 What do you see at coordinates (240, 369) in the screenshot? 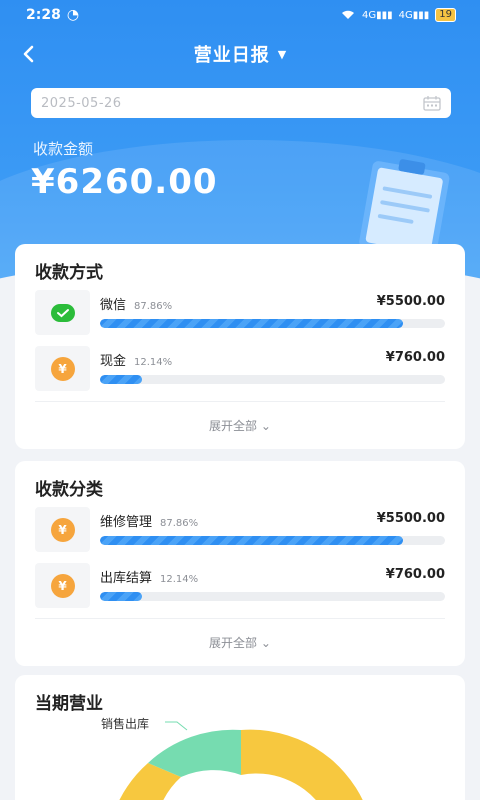
I see `payment-method-row: ¥ 现金 12.14% ¥760.00` at bounding box center [240, 369].